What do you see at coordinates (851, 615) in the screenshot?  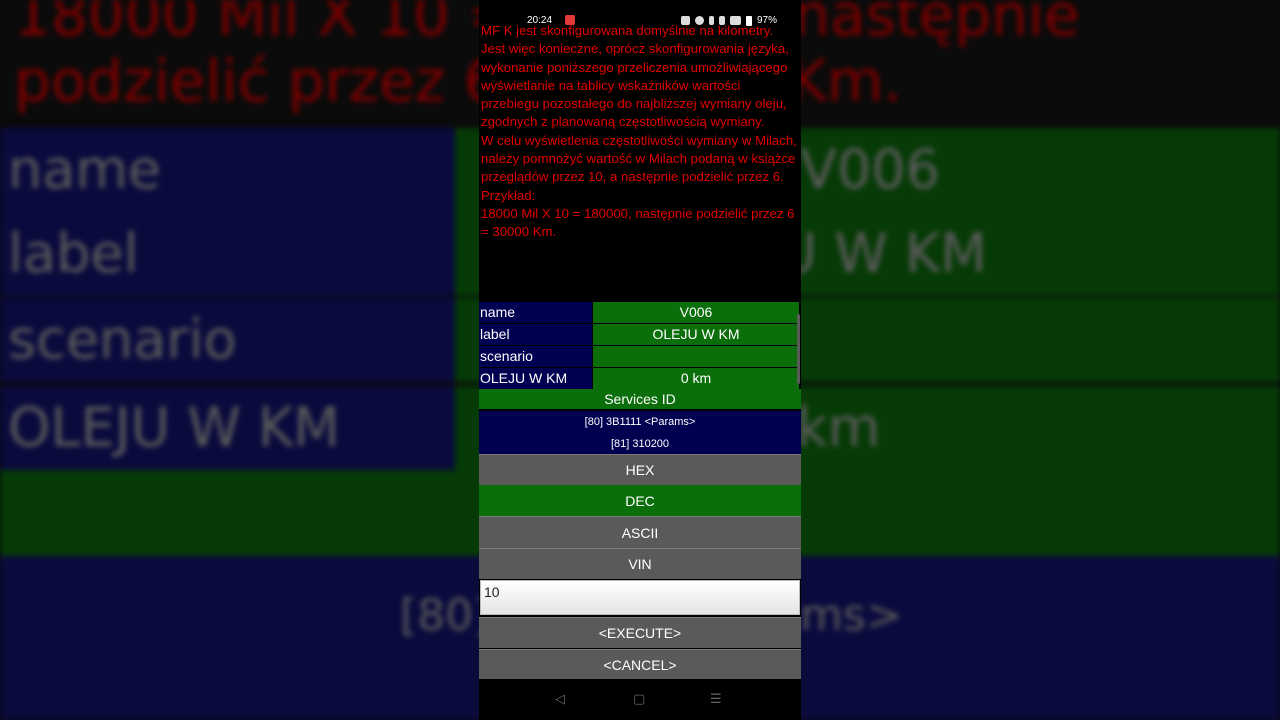 I see `background-service-right: ms>` at bounding box center [851, 615].